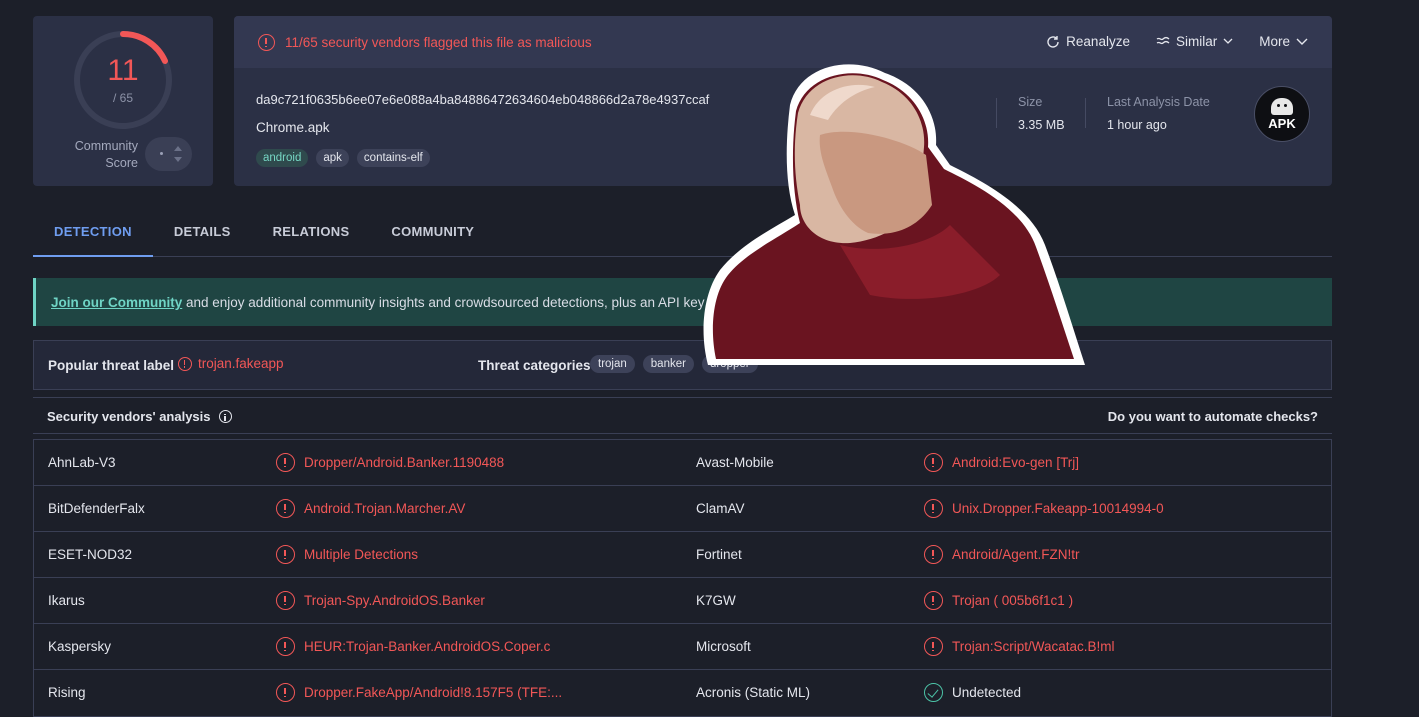  Describe the element at coordinates (241, 363) in the screenshot. I see `threat-label-text: trojan.fakeapp` at that location.